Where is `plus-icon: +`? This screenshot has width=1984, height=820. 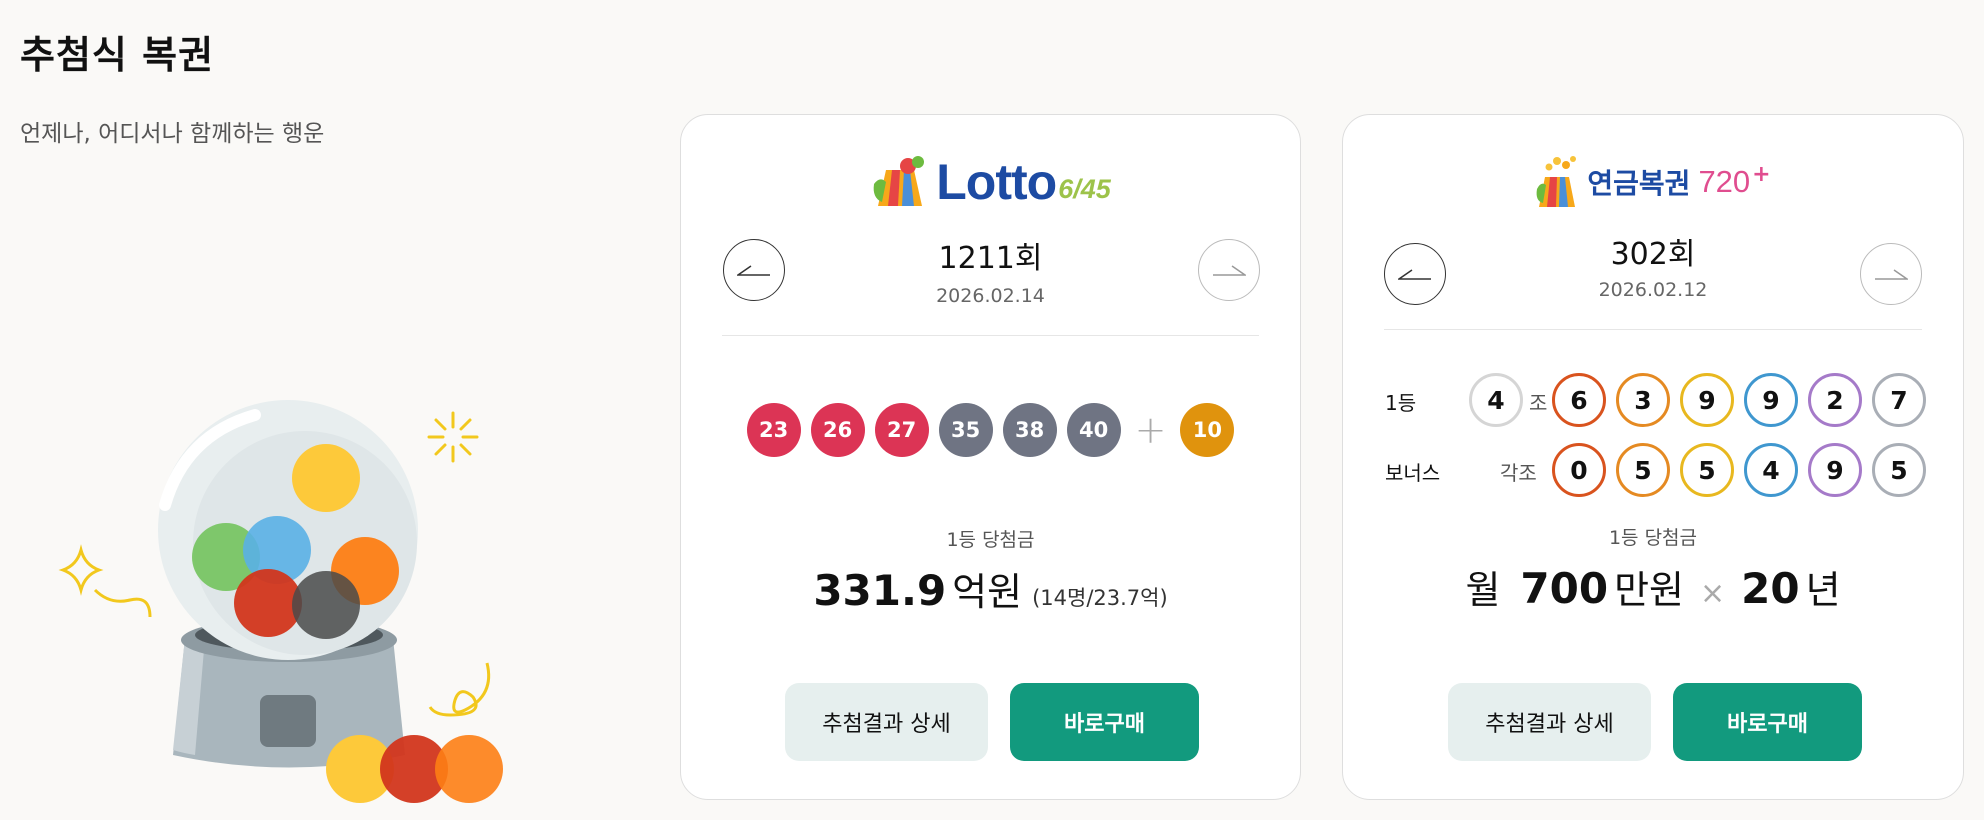 plus-icon: + is located at coordinates (1150, 430).